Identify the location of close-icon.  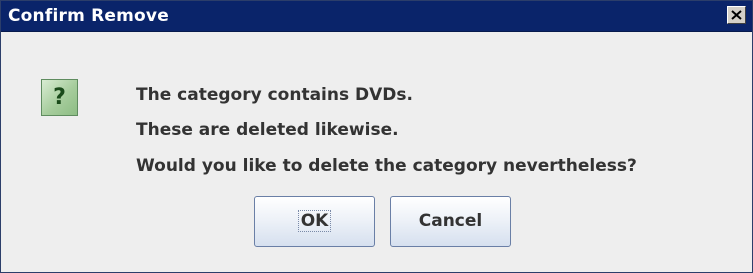
(736, 15).